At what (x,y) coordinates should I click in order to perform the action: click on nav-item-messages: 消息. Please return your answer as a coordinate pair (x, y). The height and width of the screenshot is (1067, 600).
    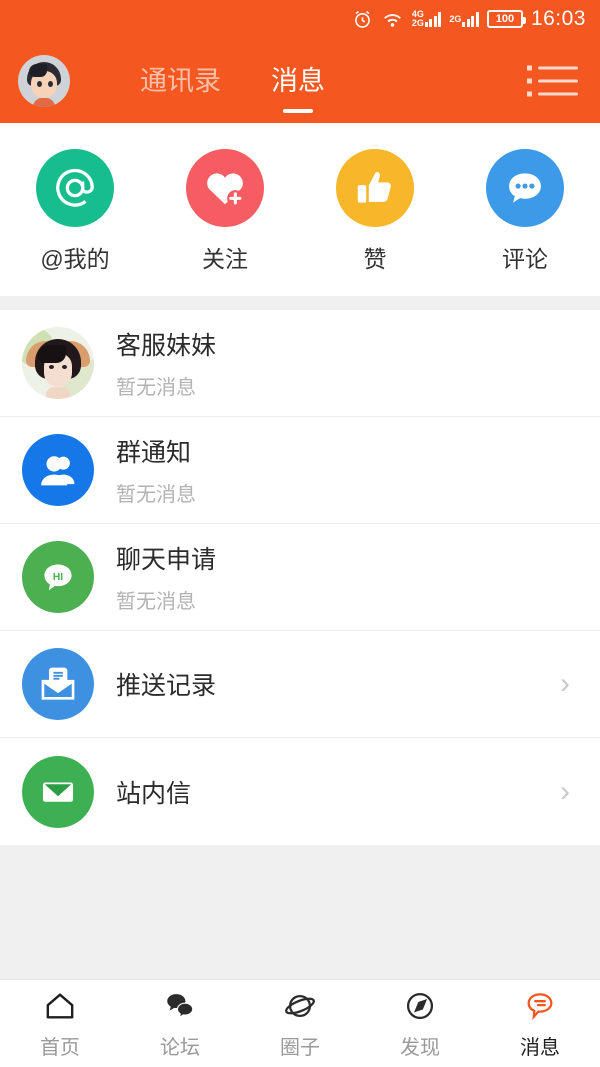
    Looking at the image, I should click on (540, 1024).